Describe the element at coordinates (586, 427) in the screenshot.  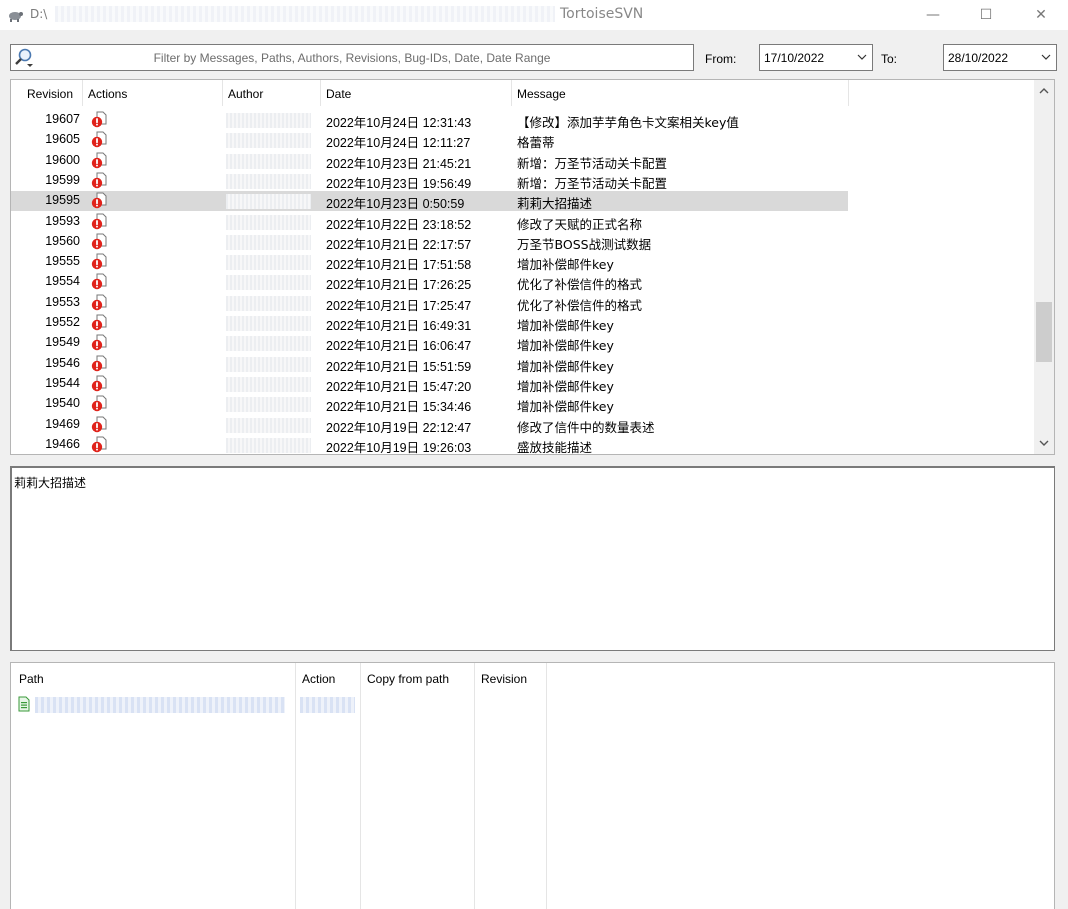
I see `row-message: 修改了信件中的数量表述` at that location.